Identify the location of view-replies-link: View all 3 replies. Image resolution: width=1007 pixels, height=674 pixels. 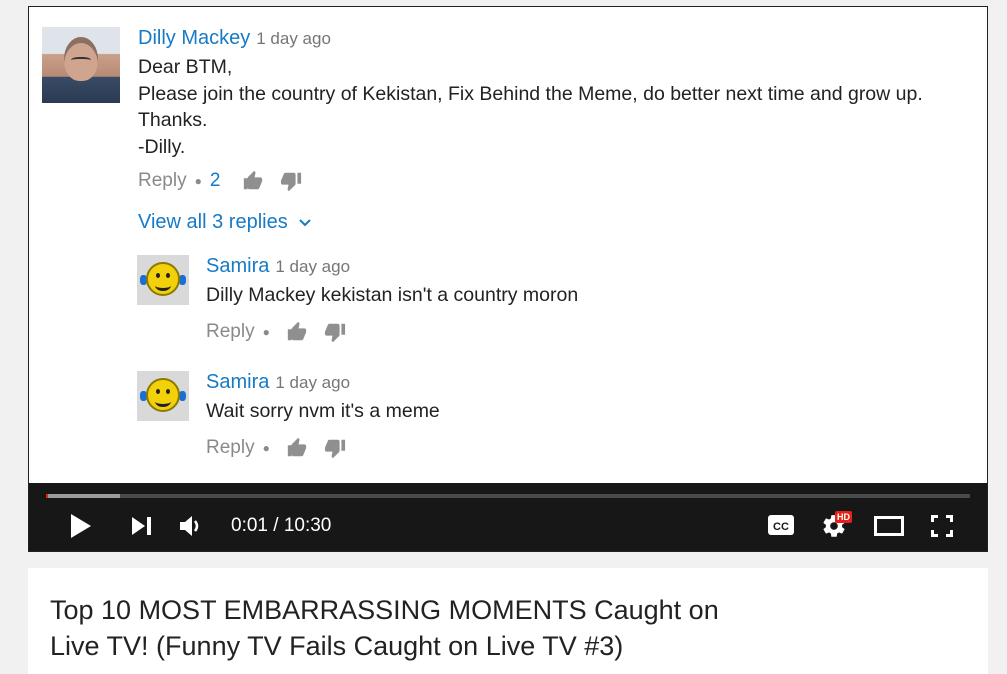
(225, 222).